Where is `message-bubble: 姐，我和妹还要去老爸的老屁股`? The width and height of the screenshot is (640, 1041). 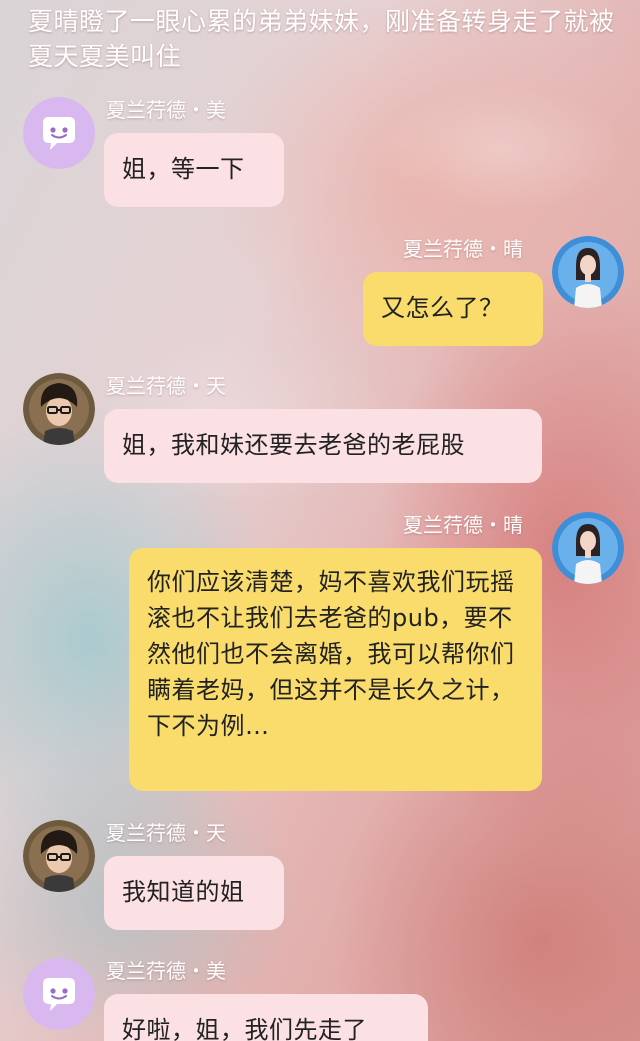 message-bubble: 姐，我和妹还要去老爸的老屁股 is located at coordinates (323, 446).